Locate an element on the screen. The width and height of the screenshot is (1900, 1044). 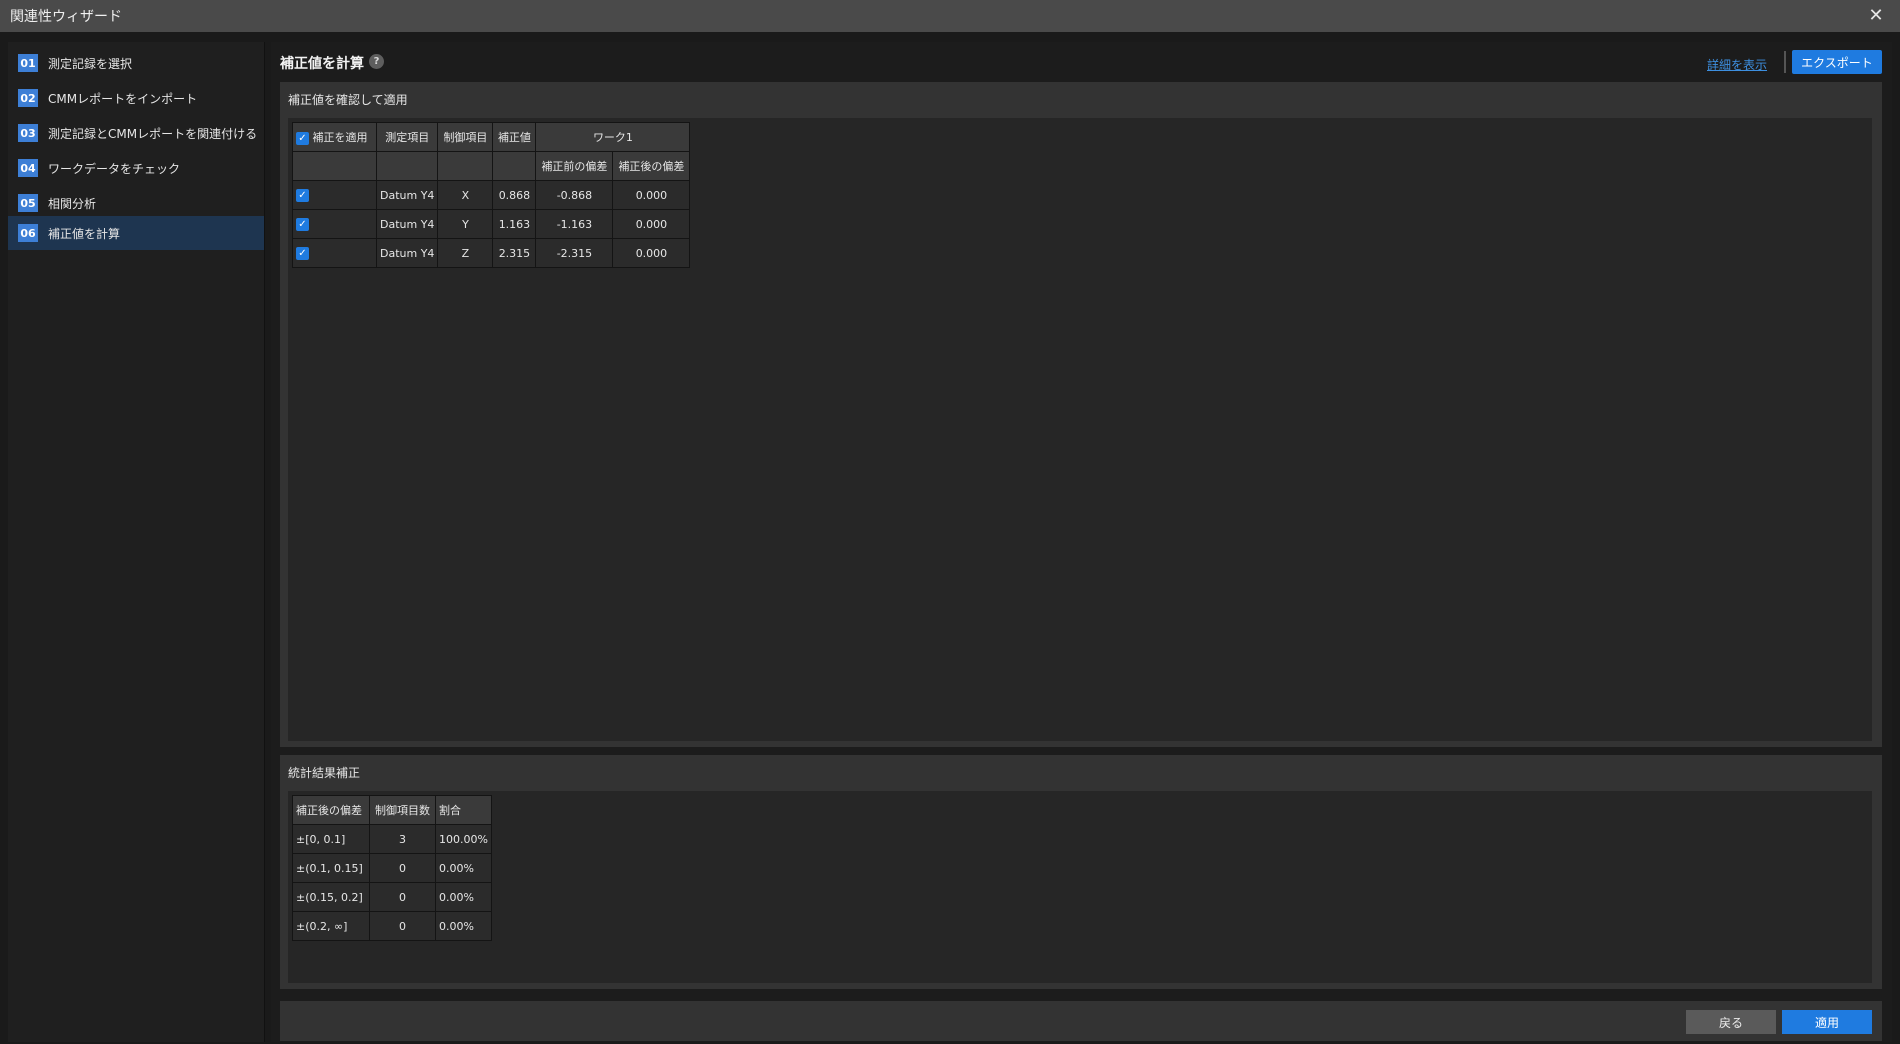
step-item-05: 05 相関分析 is located at coordinates (136, 203).